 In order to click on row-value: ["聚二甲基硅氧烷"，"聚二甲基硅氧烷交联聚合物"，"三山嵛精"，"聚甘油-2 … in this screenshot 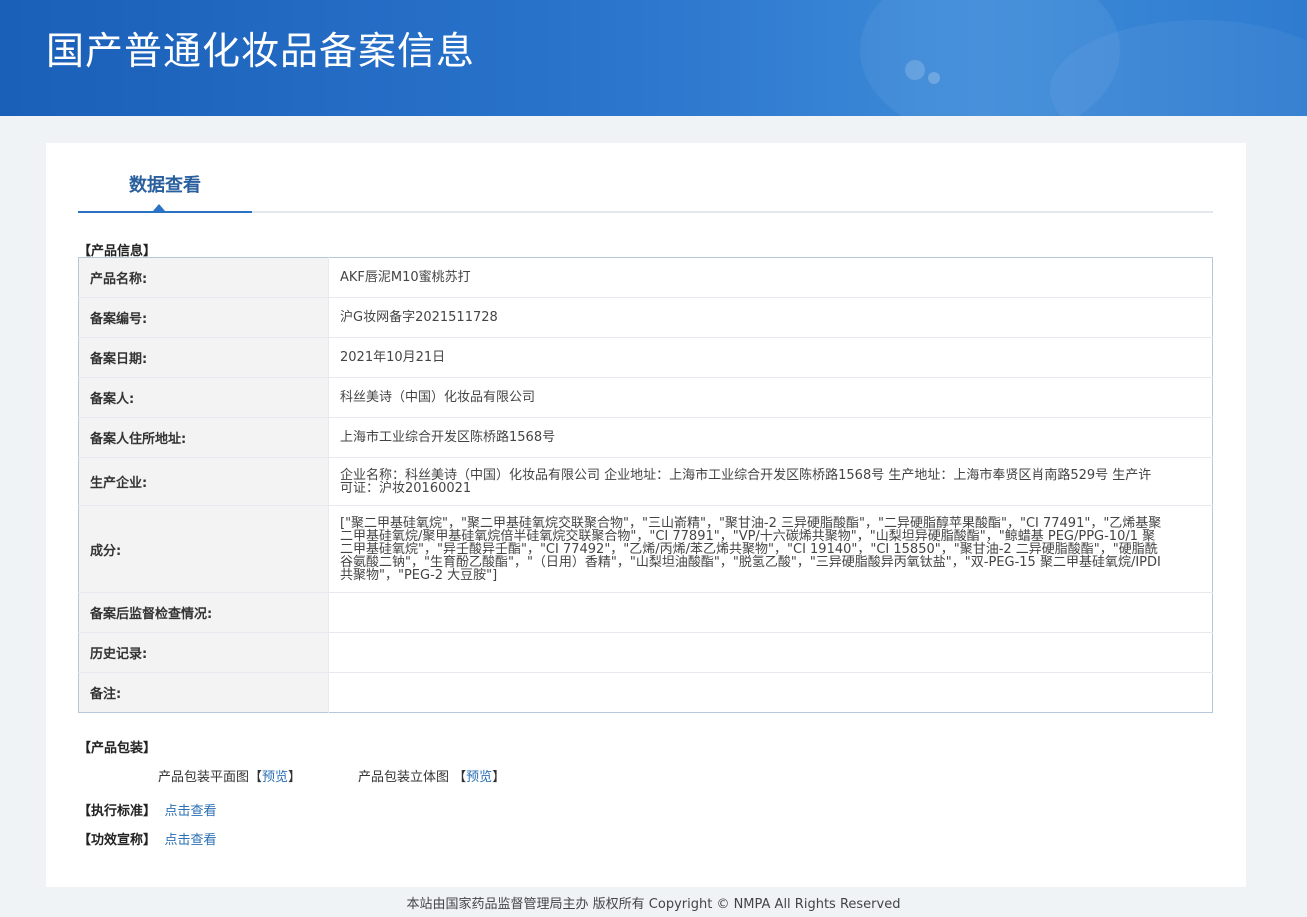, I will do `click(770, 549)`.